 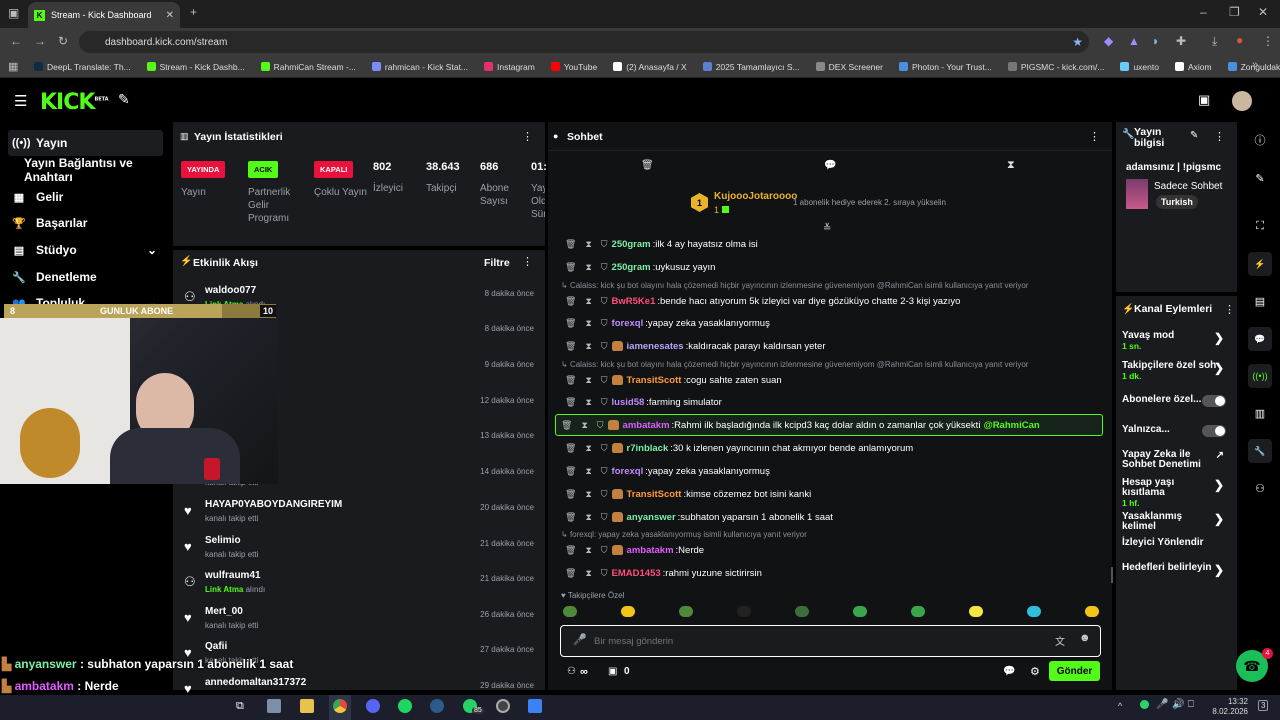 What do you see at coordinates (509, 67) in the screenshot?
I see `bookmark-item: Instagram` at bounding box center [509, 67].